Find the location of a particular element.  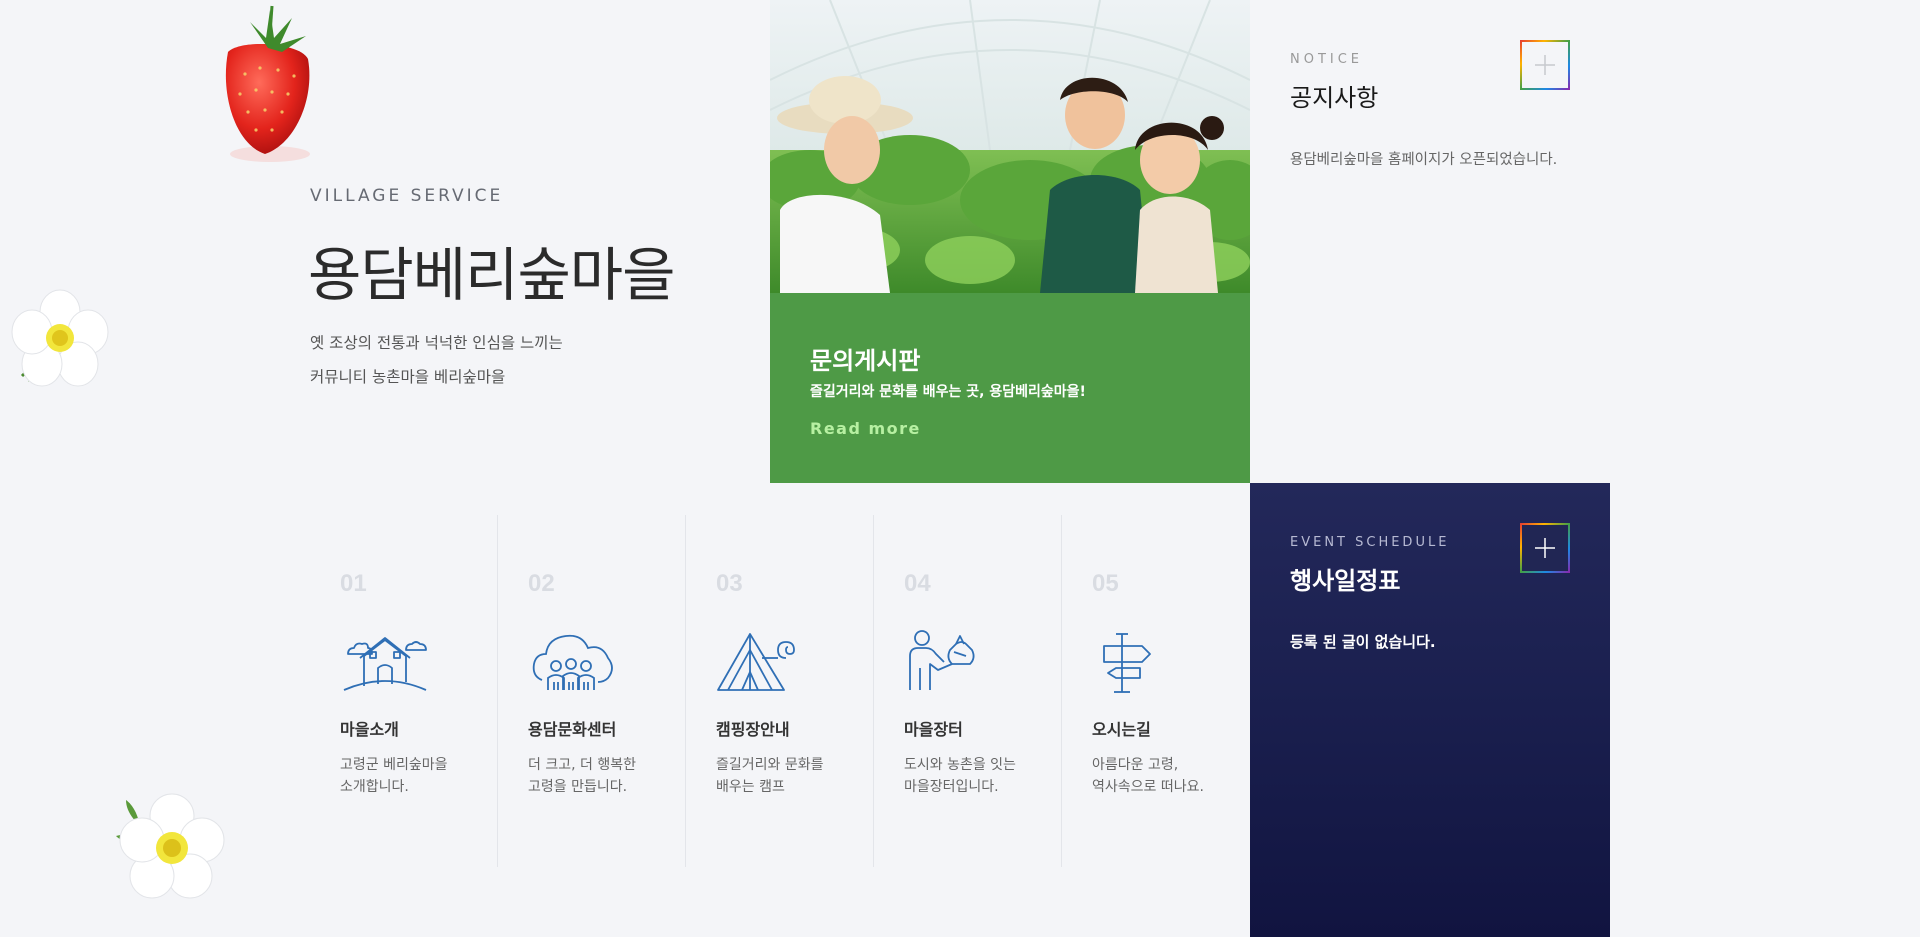

service-number: 01 is located at coordinates (353, 583).